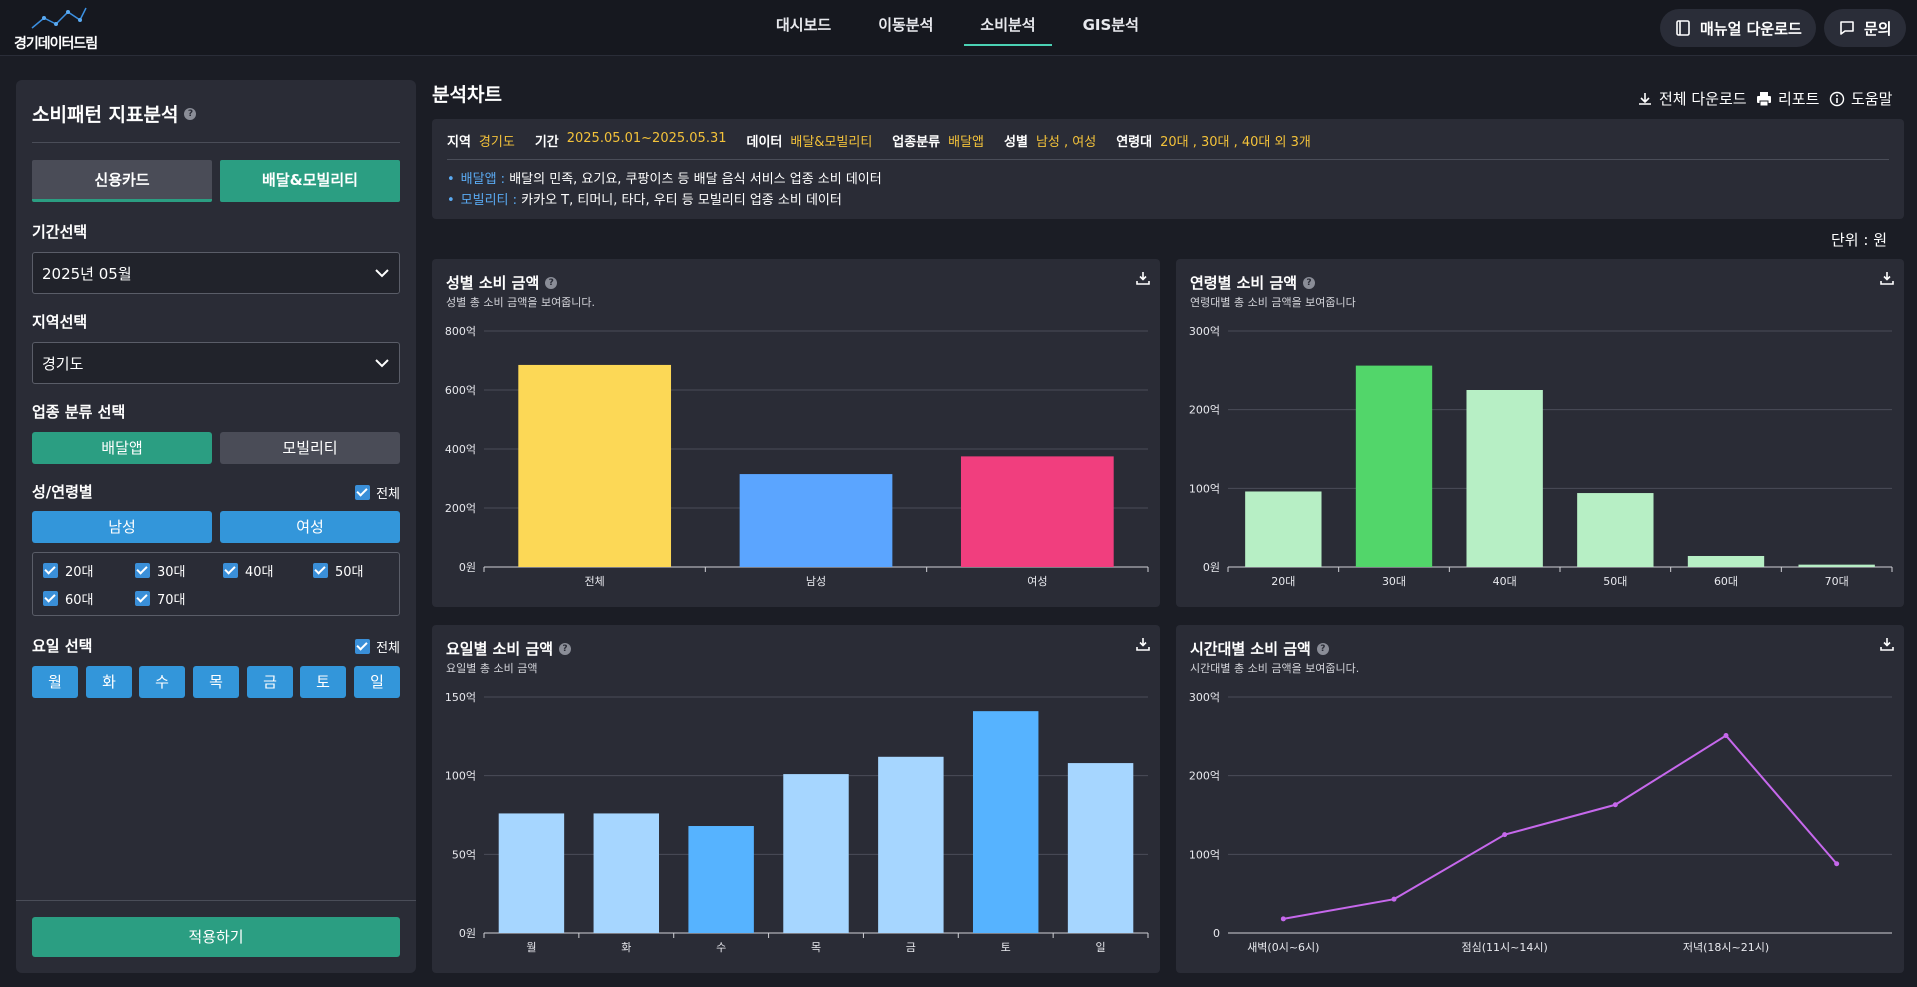 This screenshot has width=1917, height=987. What do you see at coordinates (1008, 23) in the screenshot?
I see `nav-consumption-analysis: 소비분석` at bounding box center [1008, 23].